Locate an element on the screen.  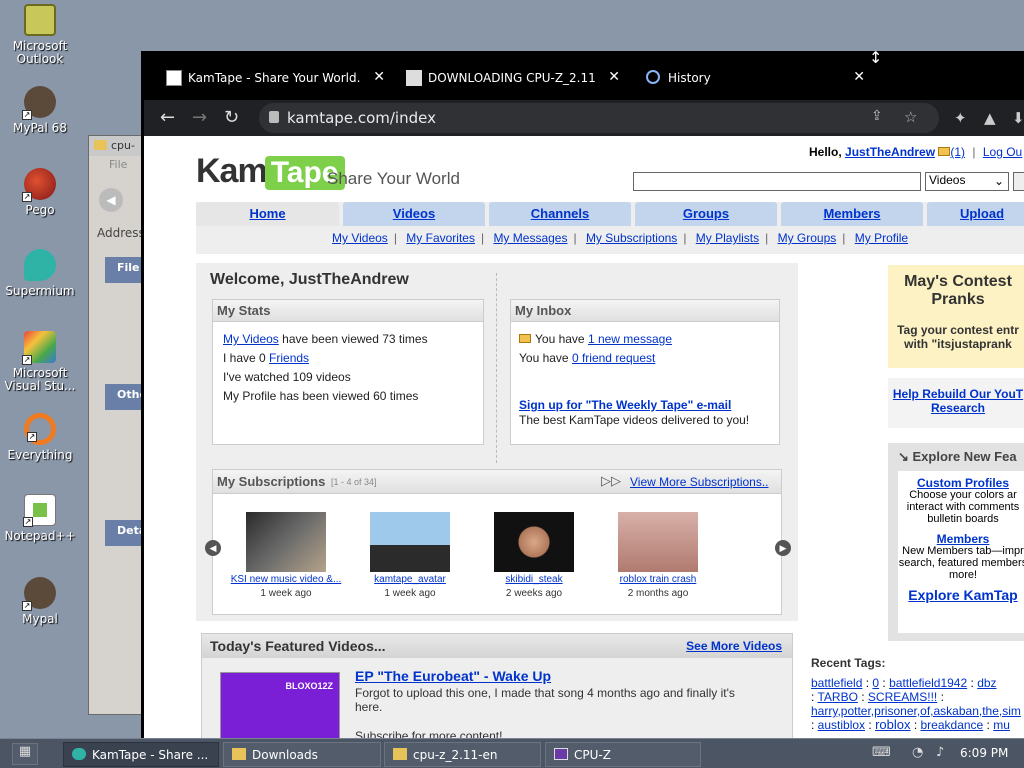
subscription-item: kamtape_avatar 1 week ago is located at coordinates (410, 555).